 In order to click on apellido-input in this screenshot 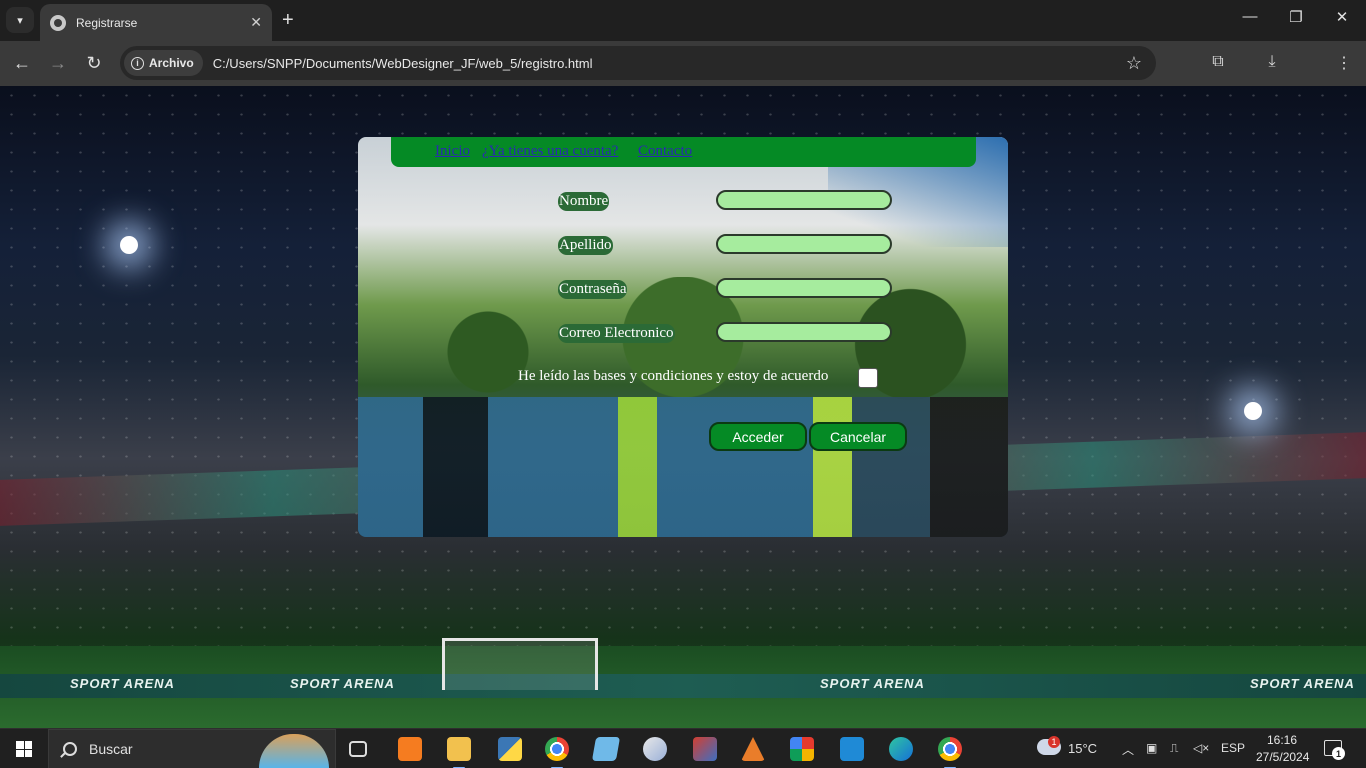, I will do `click(804, 244)`.